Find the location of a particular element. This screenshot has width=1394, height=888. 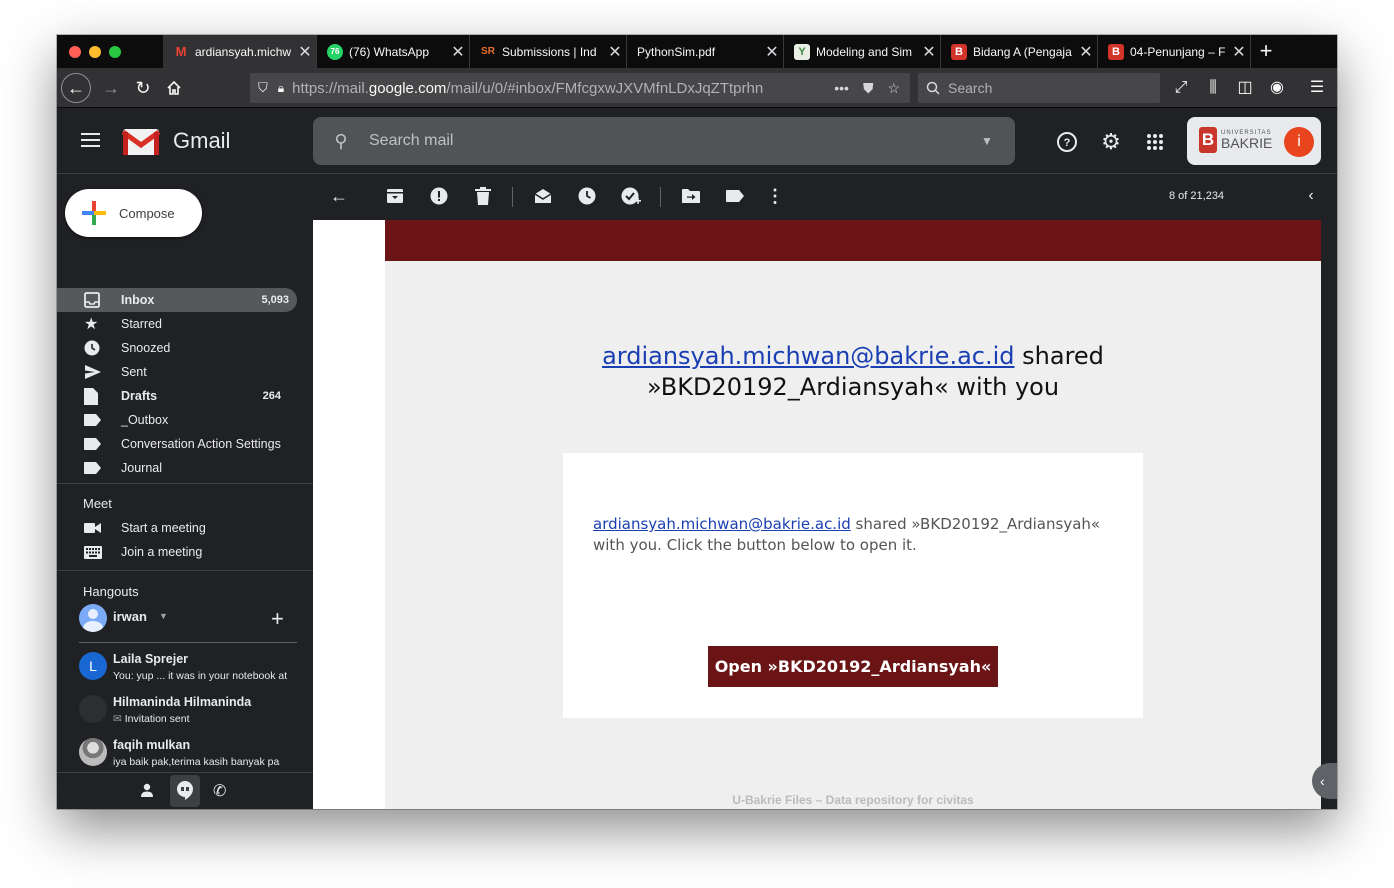

tab-penunjang: B 04-Penunjang – F ✕ is located at coordinates (1174, 51).